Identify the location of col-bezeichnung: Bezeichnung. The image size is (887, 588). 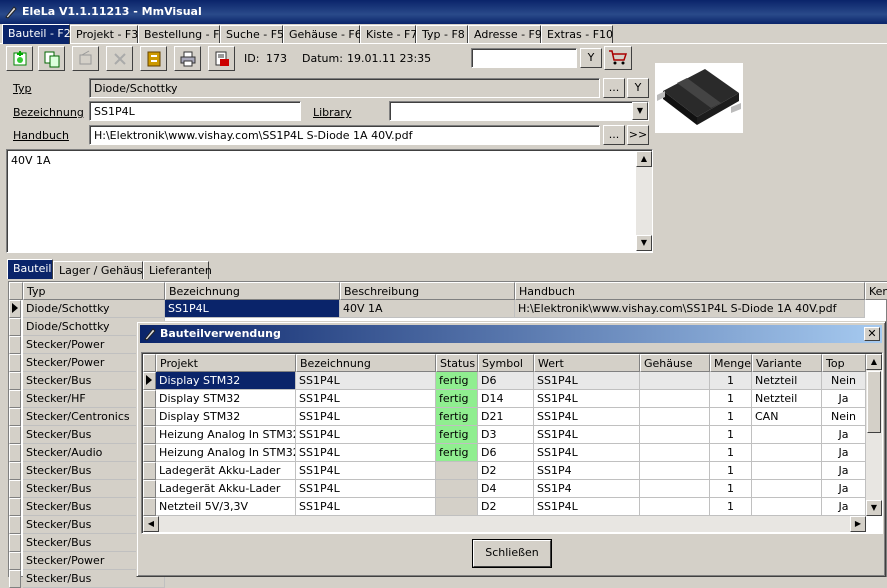
(252, 291).